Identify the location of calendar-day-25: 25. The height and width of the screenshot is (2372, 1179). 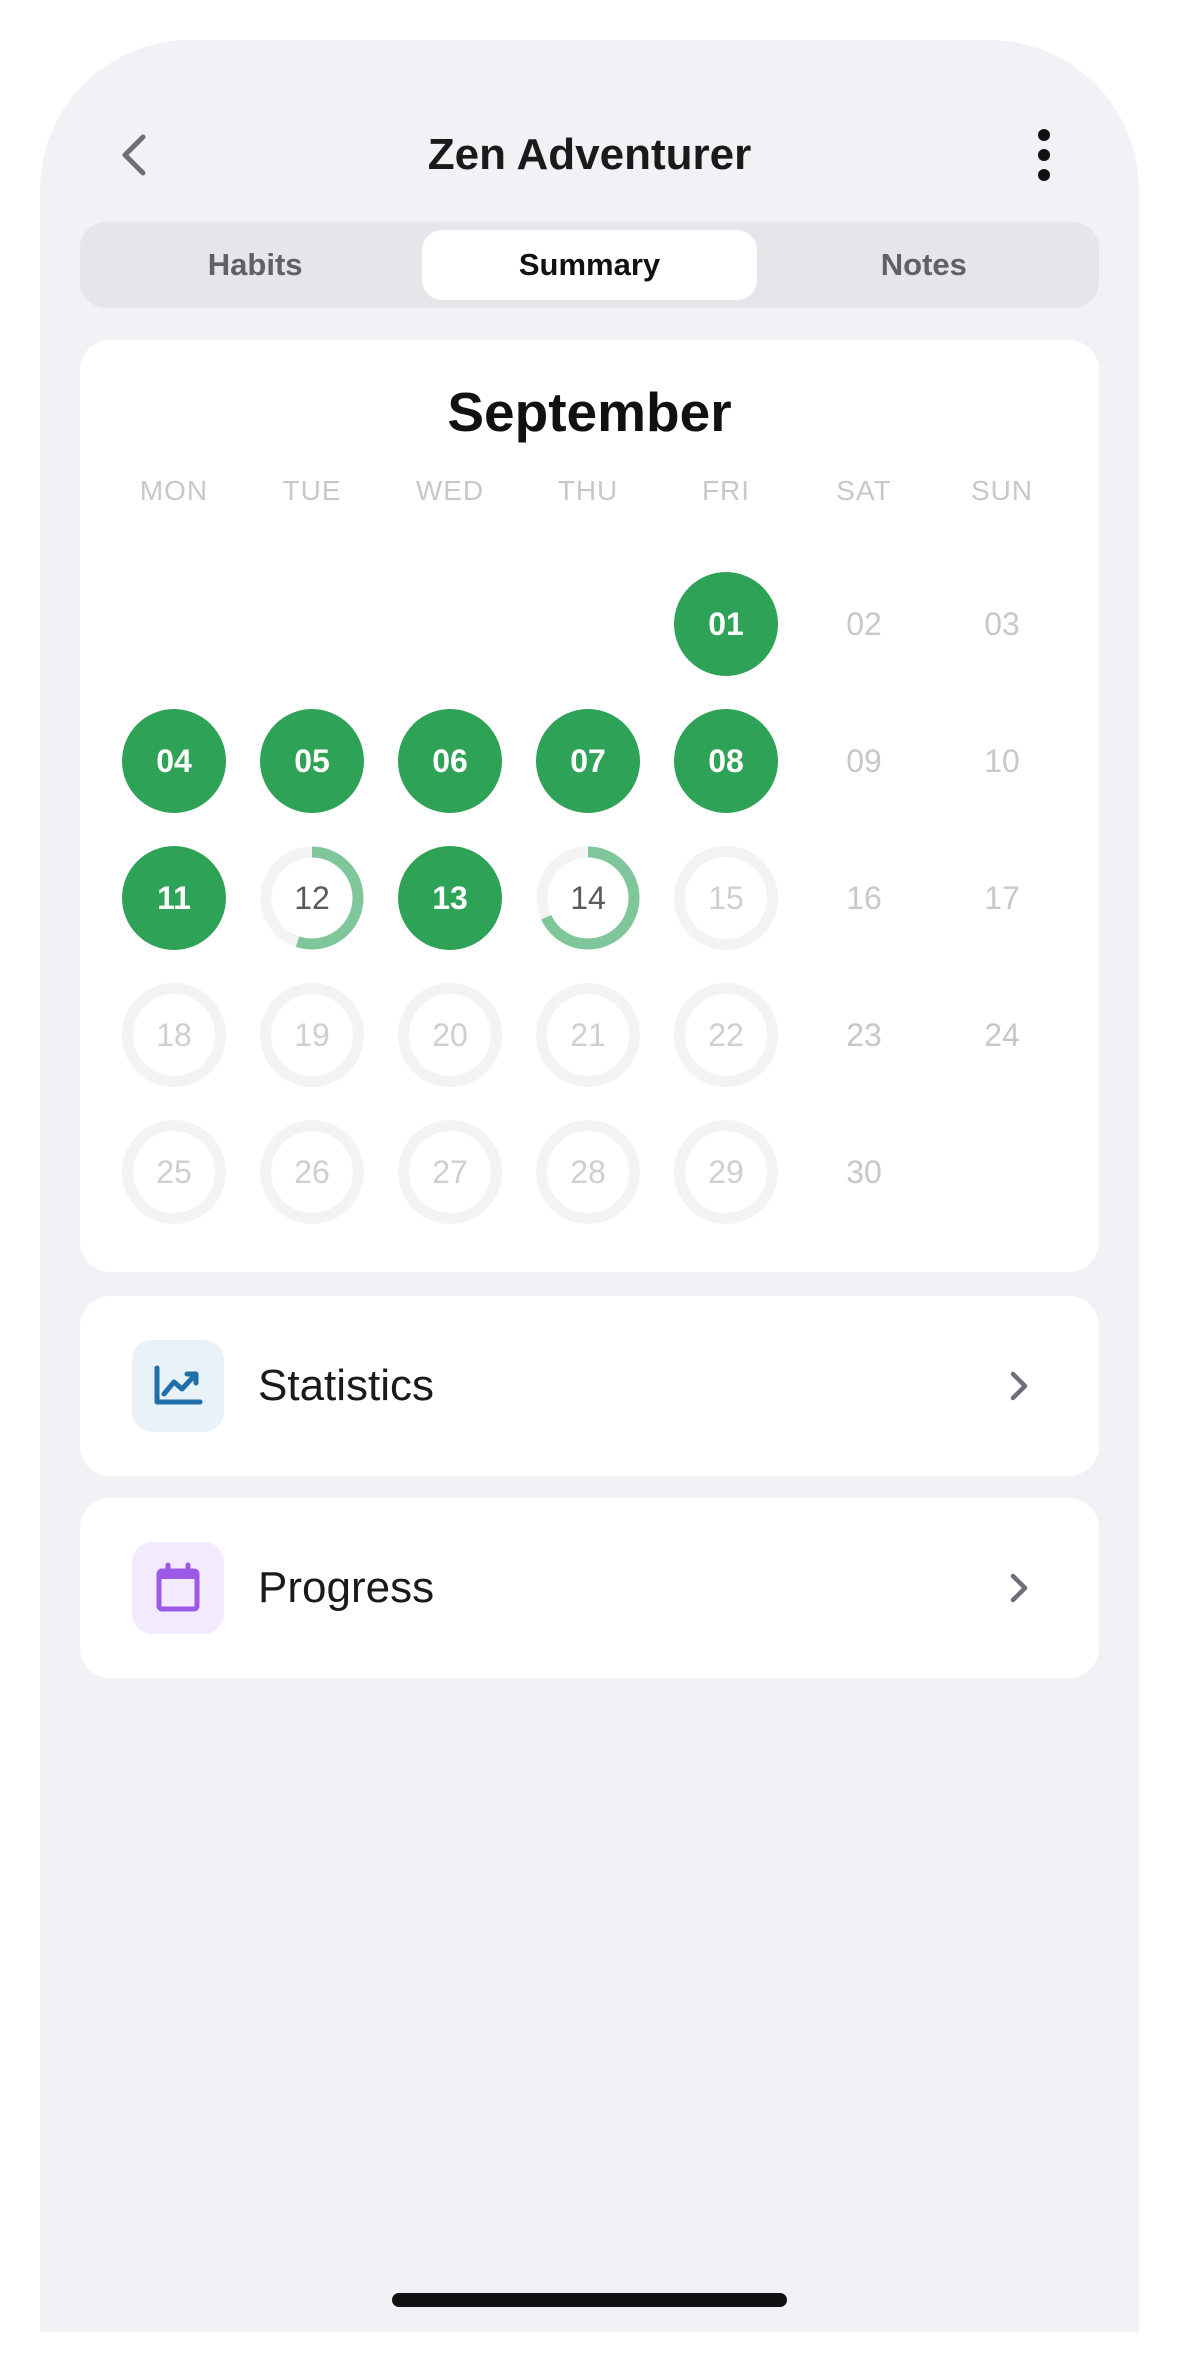
(174, 1172).